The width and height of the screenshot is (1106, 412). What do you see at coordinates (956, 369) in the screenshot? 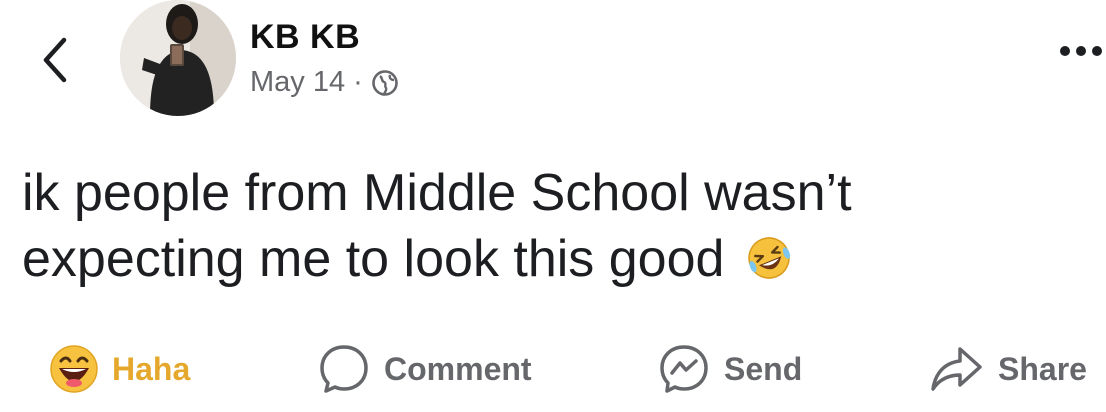
I see `share-arrow-icon` at bounding box center [956, 369].